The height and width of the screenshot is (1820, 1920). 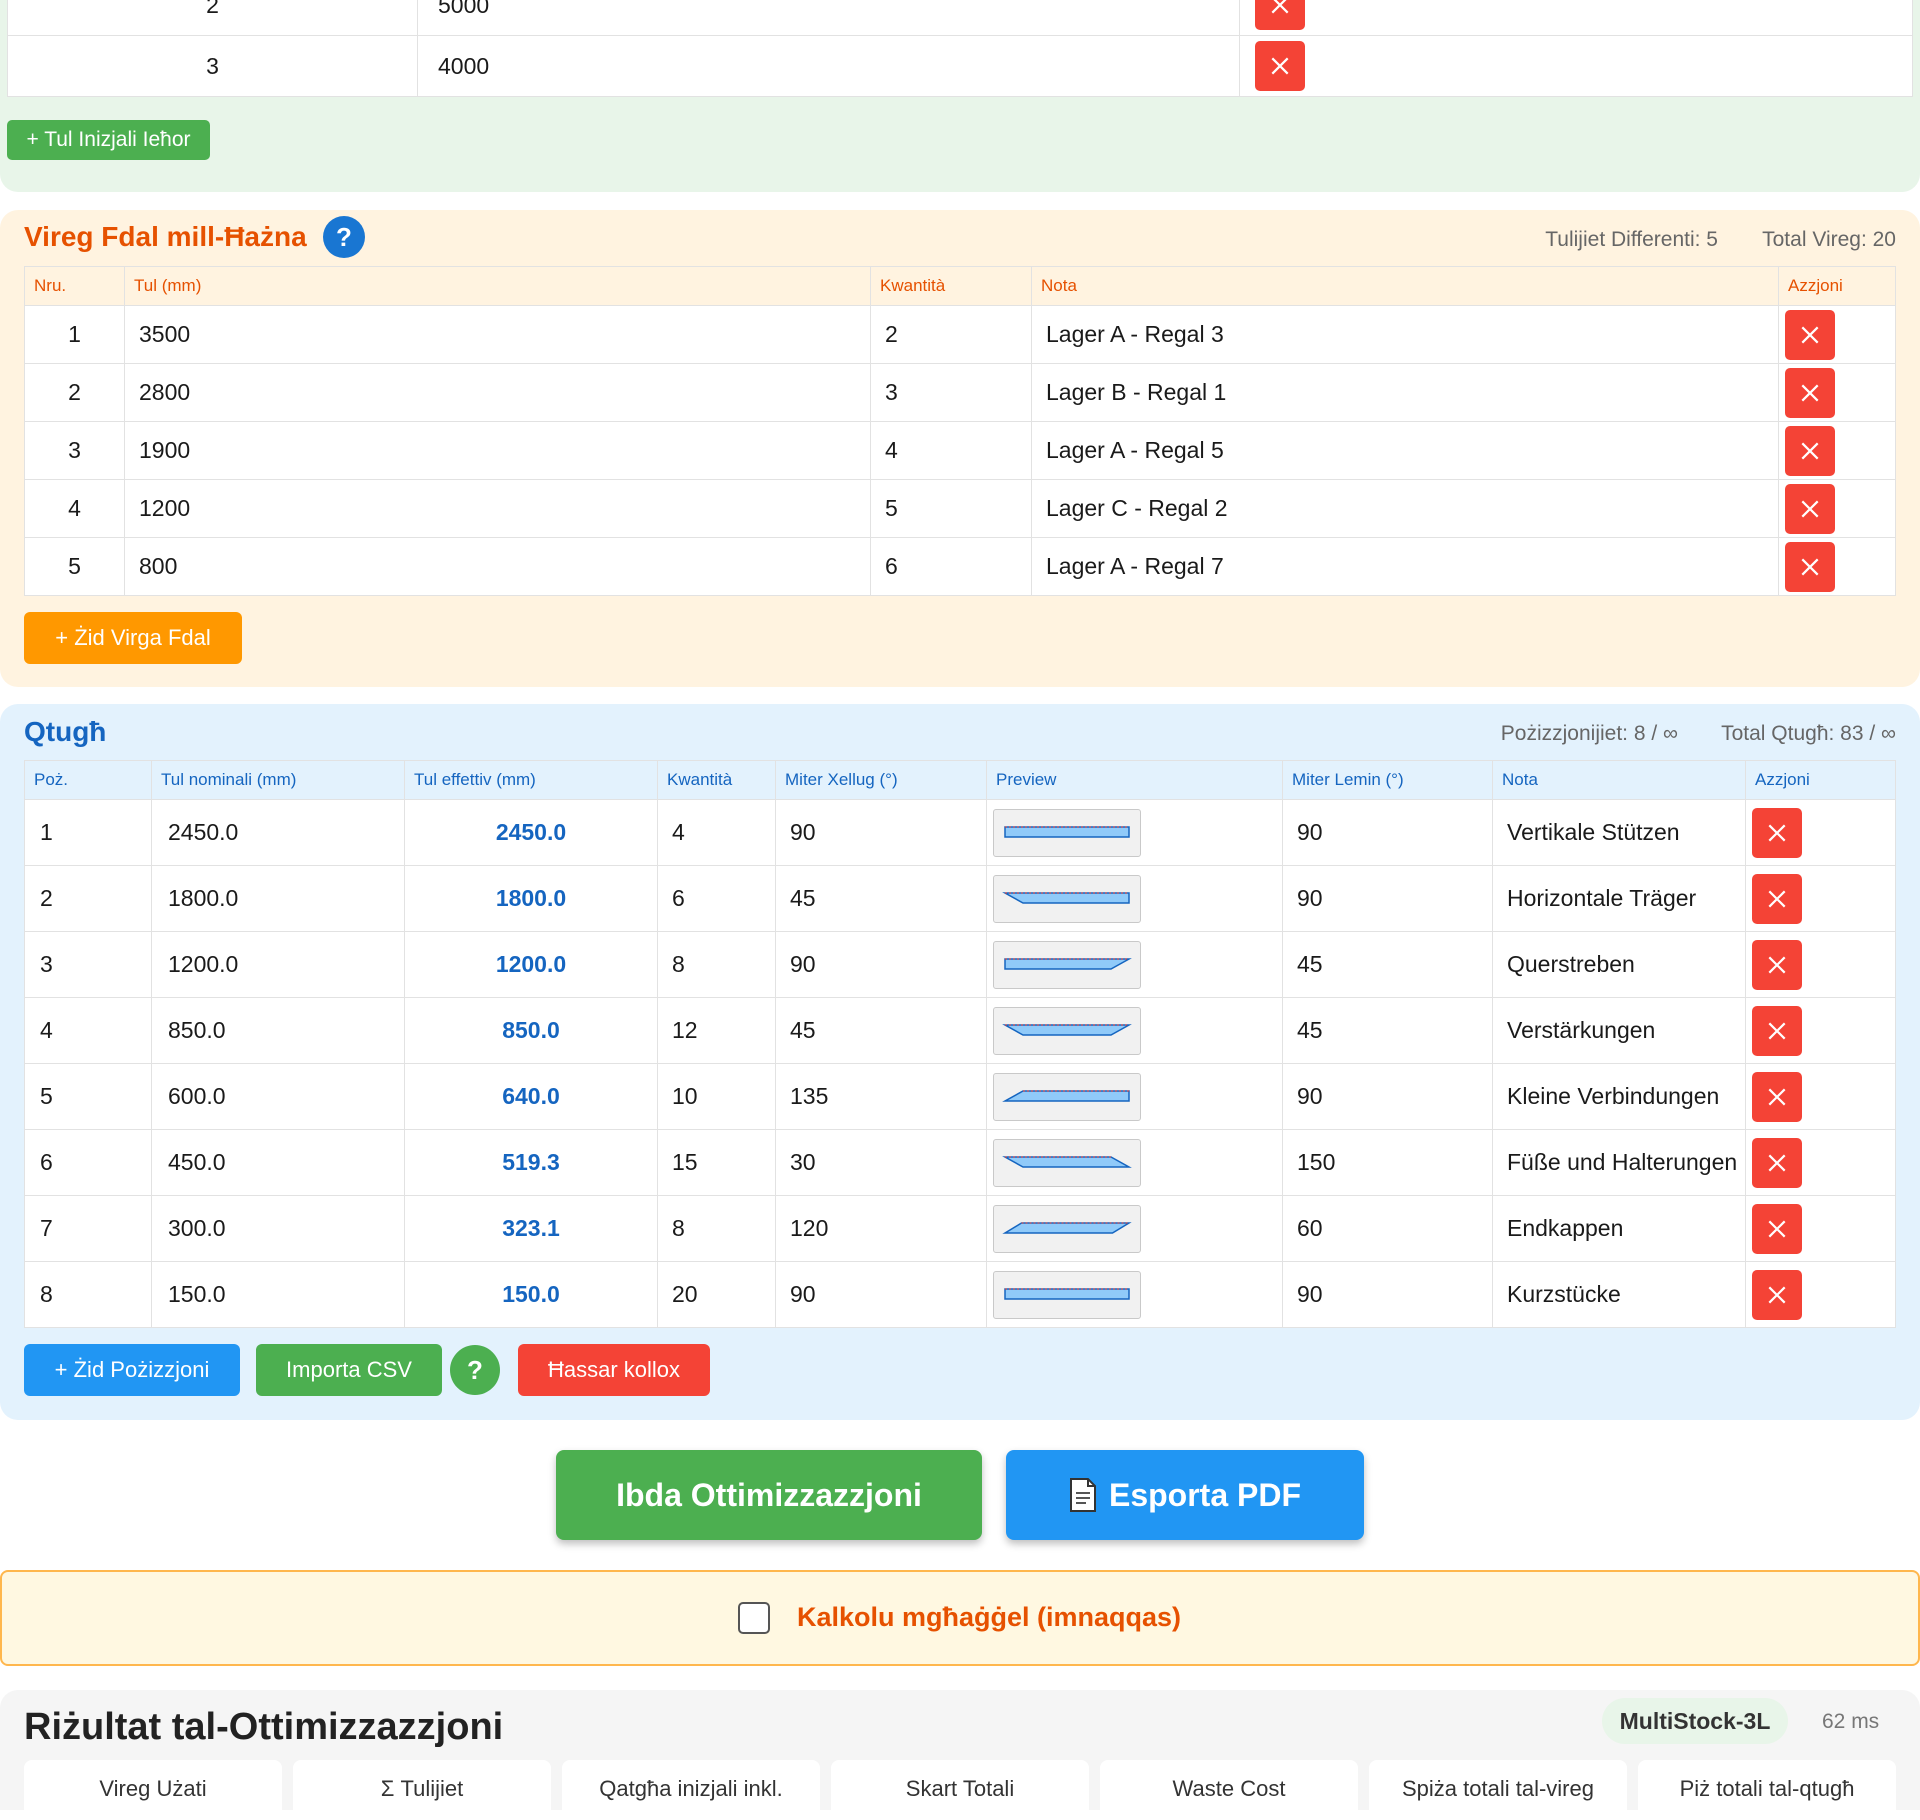 What do you see at coordinates (716, 1096) in the screenshot?
I see `quantity-cell: 10` at bounding box center [716, 1096].